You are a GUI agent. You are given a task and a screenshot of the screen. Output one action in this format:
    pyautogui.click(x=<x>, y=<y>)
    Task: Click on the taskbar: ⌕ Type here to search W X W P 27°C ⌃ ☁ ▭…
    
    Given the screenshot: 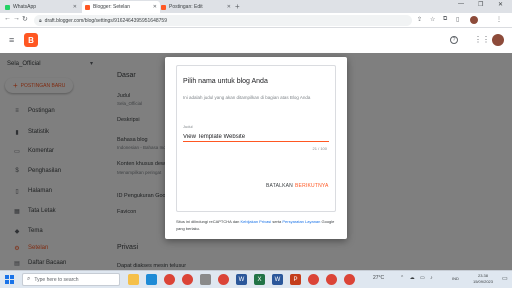 What is the action you would take?
    pyautogui.click(x=256, y=279)
    